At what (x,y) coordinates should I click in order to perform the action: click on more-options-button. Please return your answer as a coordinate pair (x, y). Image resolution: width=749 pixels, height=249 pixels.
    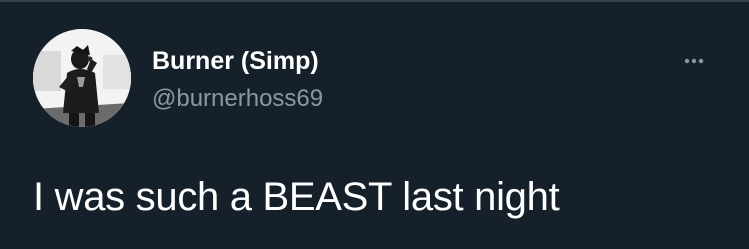
    Looking at the image, I should click on (694, 61).